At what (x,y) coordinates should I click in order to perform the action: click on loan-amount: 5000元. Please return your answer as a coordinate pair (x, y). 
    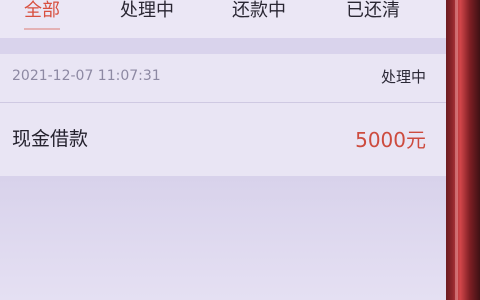
    Looking at the image, I should click on (390, 140).